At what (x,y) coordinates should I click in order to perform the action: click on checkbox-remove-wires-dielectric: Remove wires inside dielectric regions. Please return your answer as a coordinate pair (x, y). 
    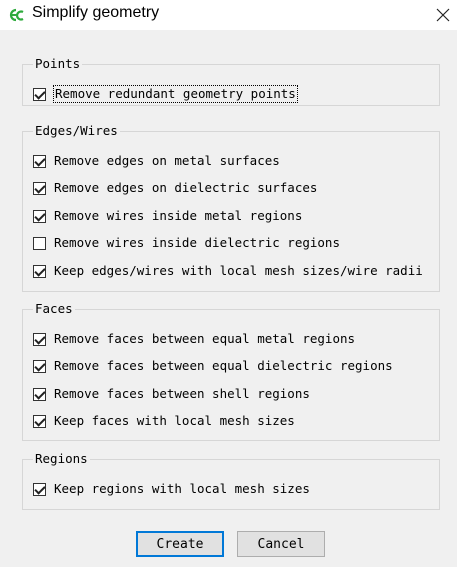
    Looking at the image, I should click on (186, 243).